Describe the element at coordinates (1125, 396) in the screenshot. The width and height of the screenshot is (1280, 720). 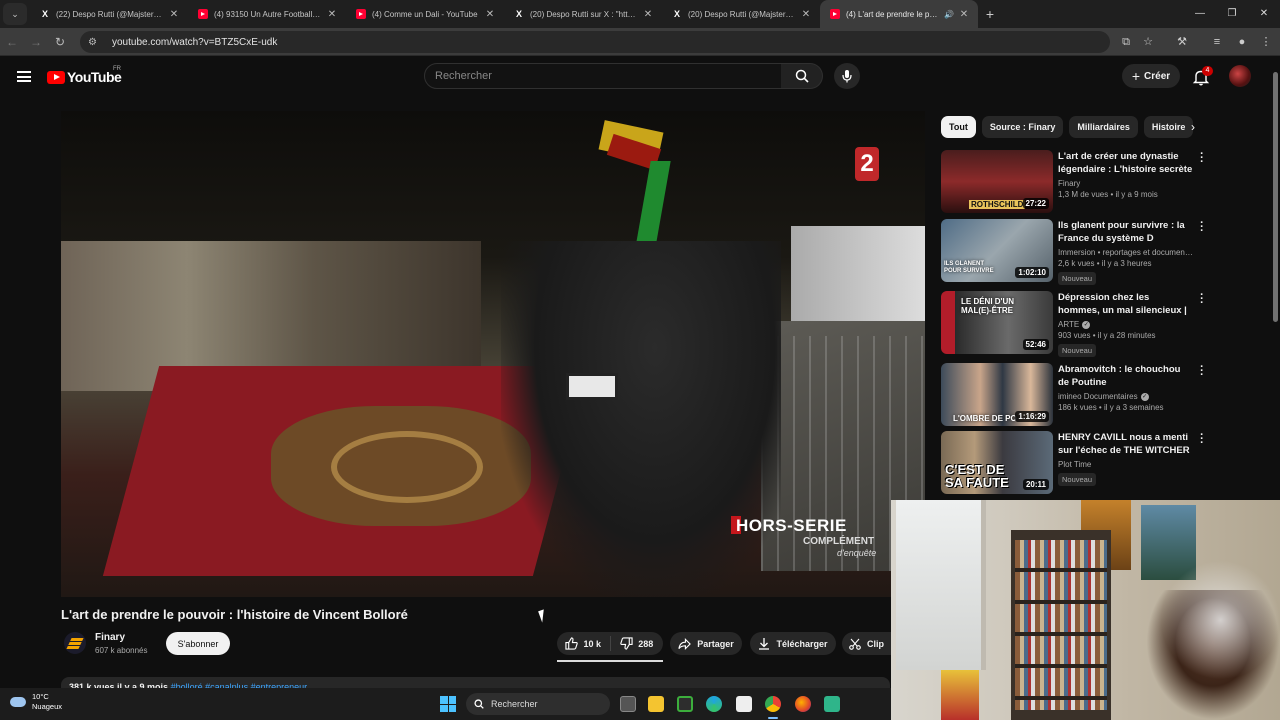
I see `recommendation-channel: imineo Documentaires ✓` at that location.